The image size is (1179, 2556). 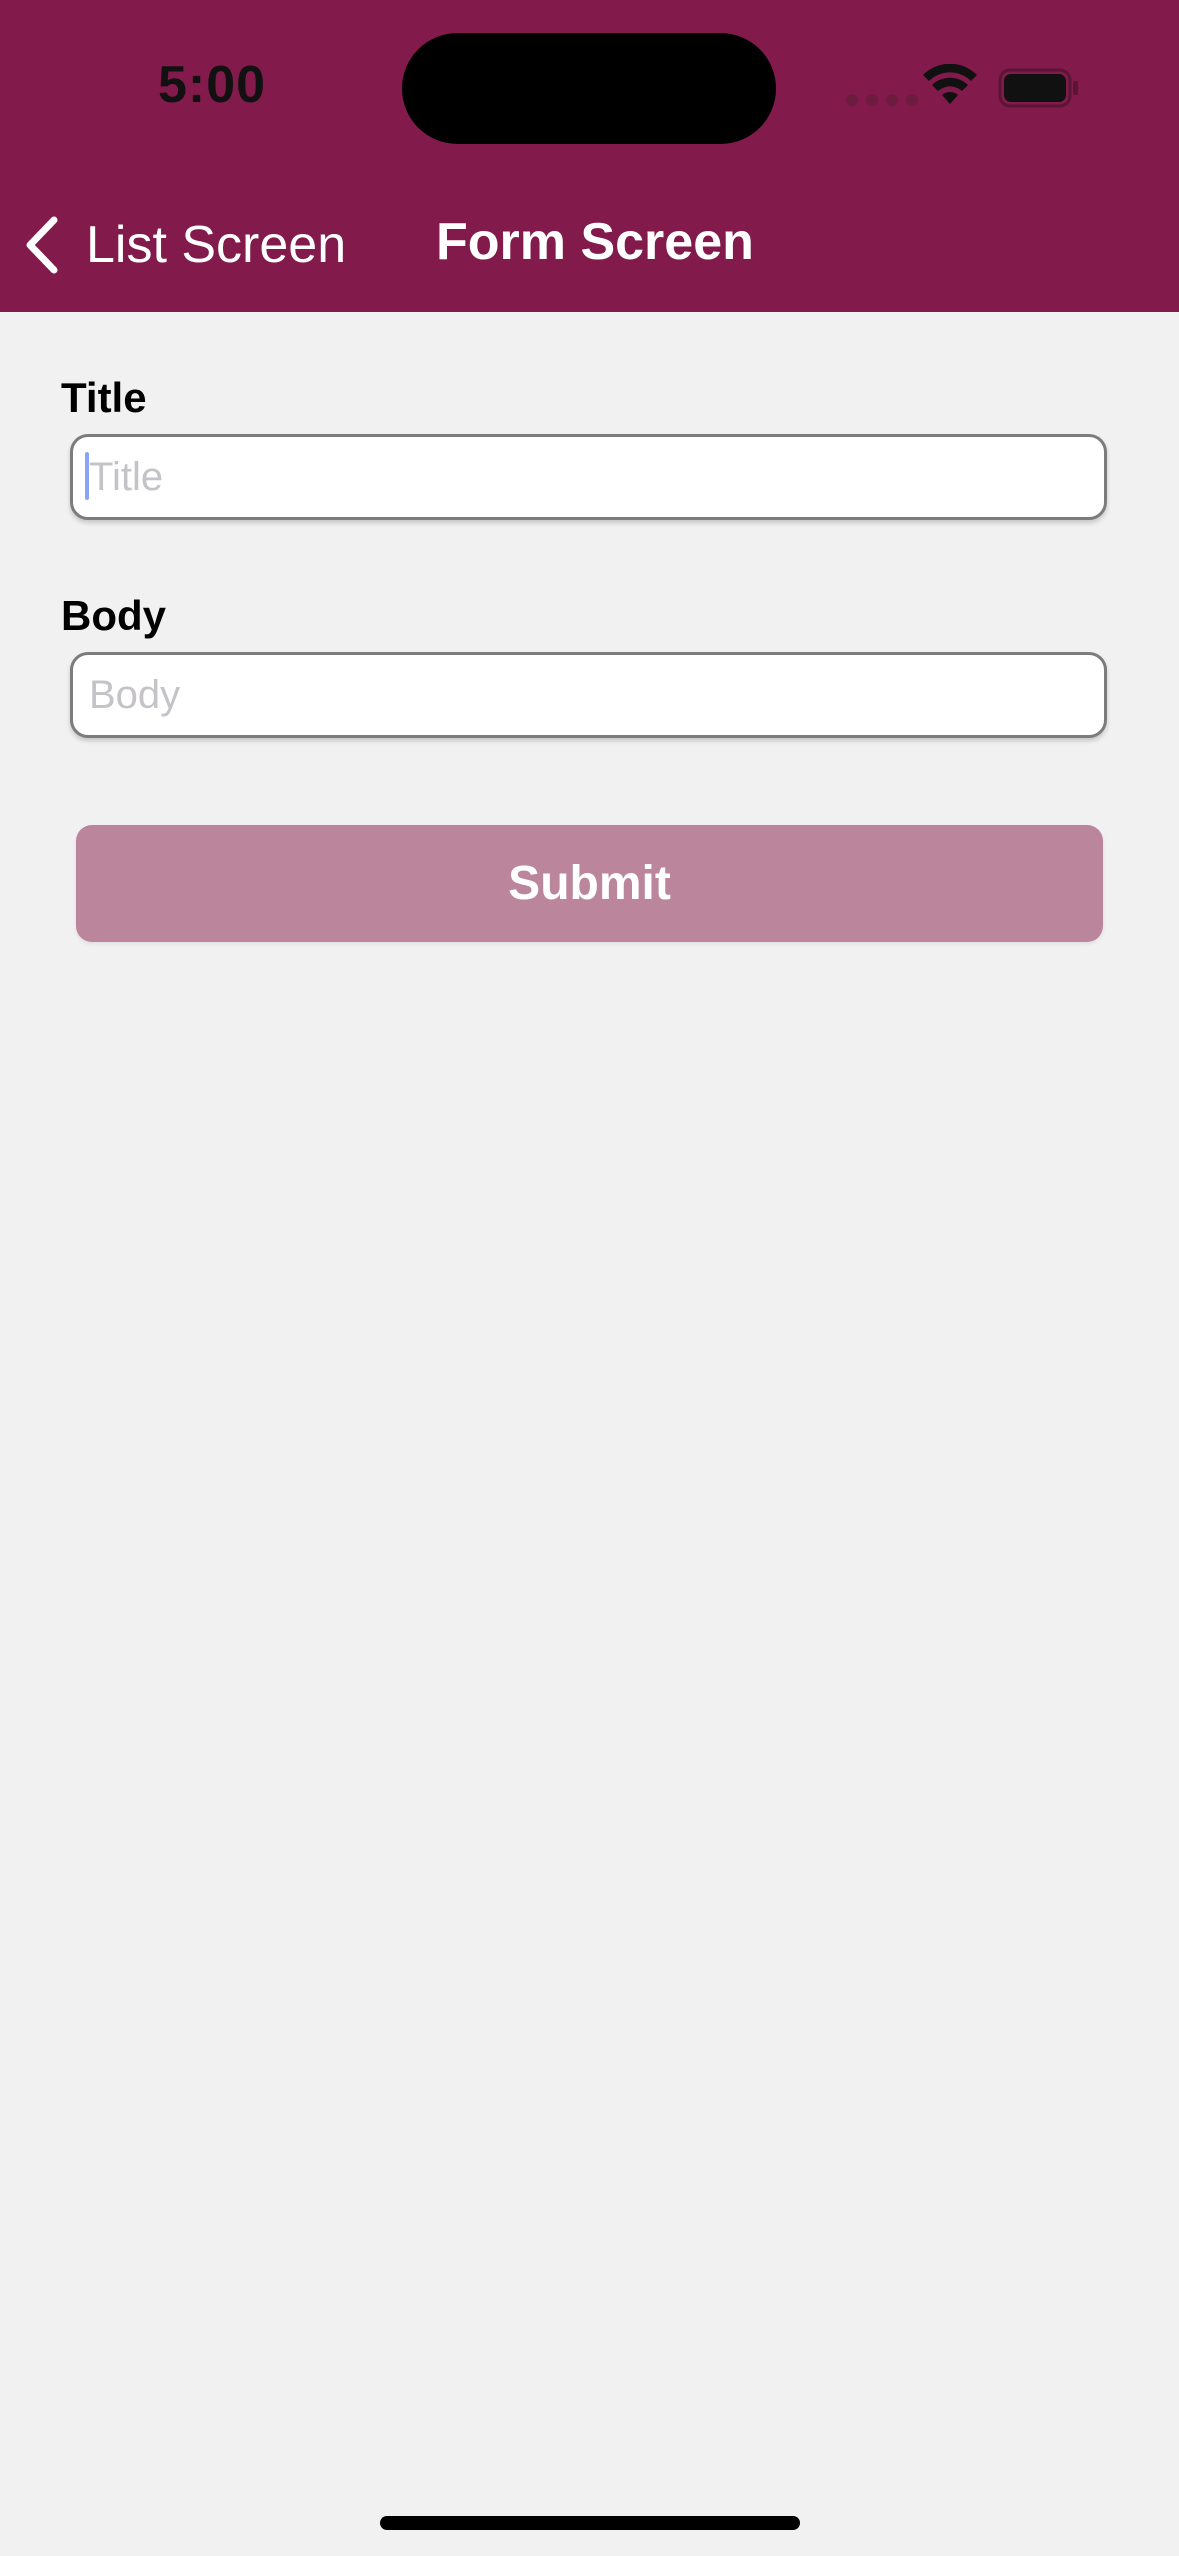 I want to click on dynamic-island, so click(x=589, y=88).